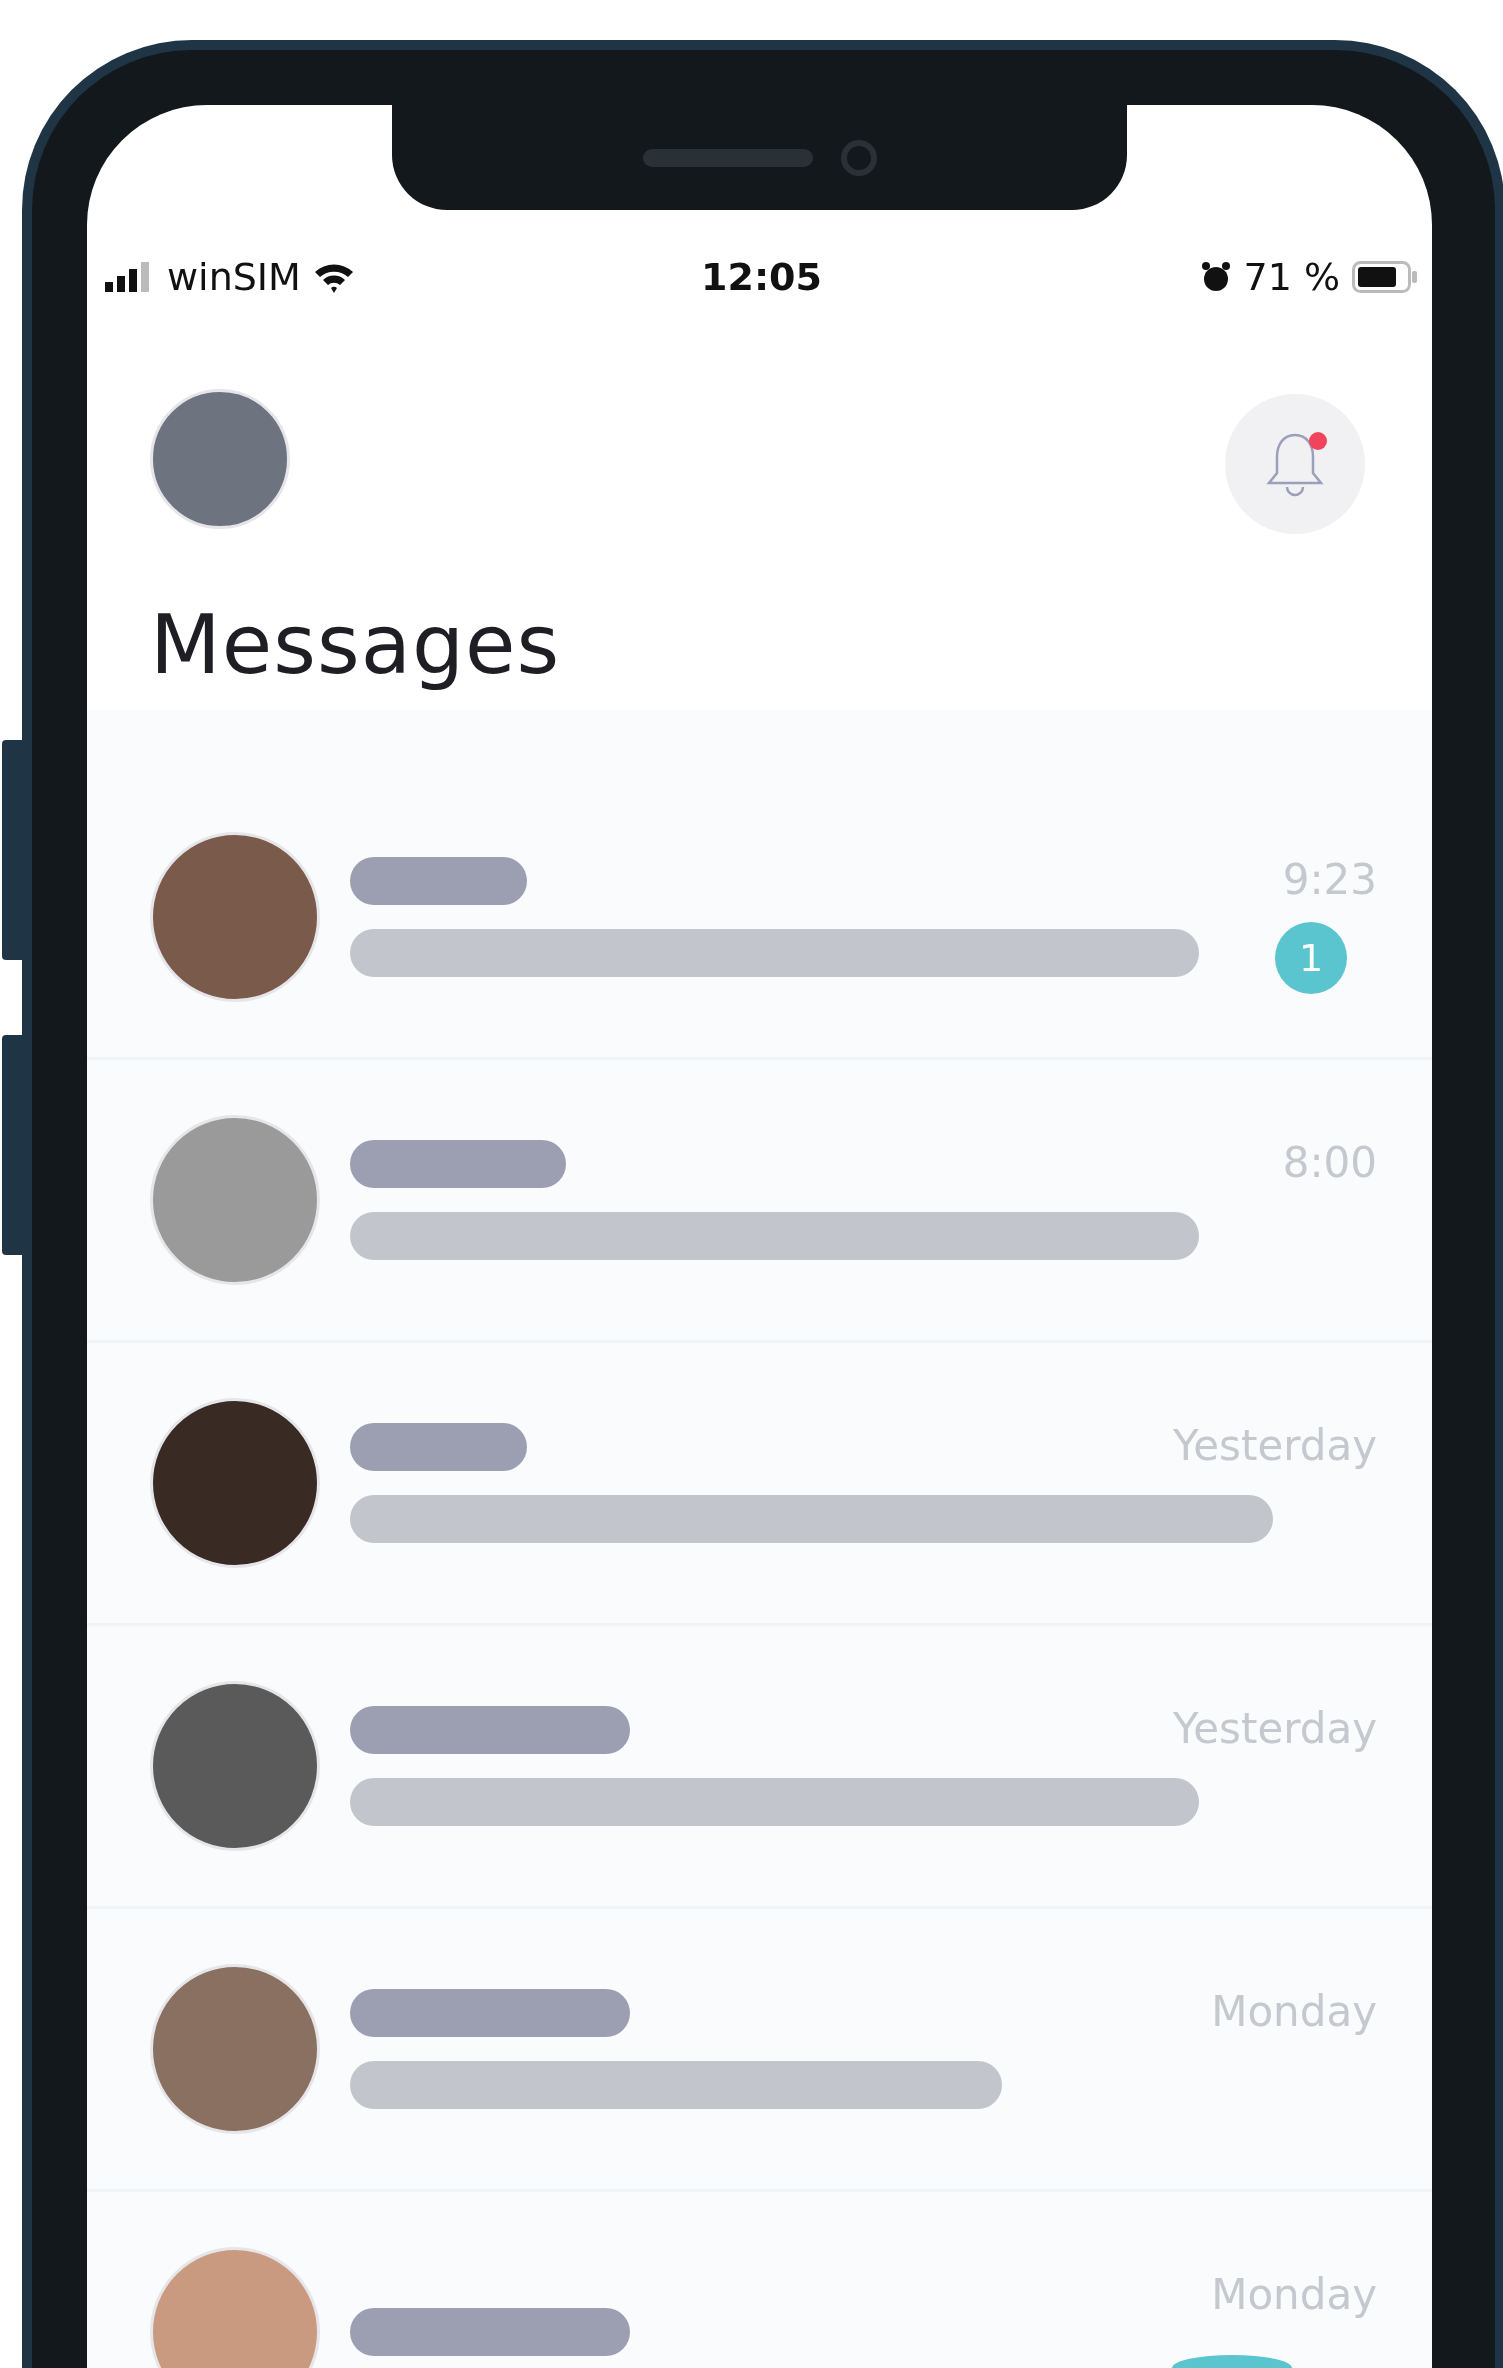 This screenshot has width=1503, height=2368. What do you see at coordinates (727, 157) in the screenshot?
I see `speaker-icon` at bounding box center [727, 157].